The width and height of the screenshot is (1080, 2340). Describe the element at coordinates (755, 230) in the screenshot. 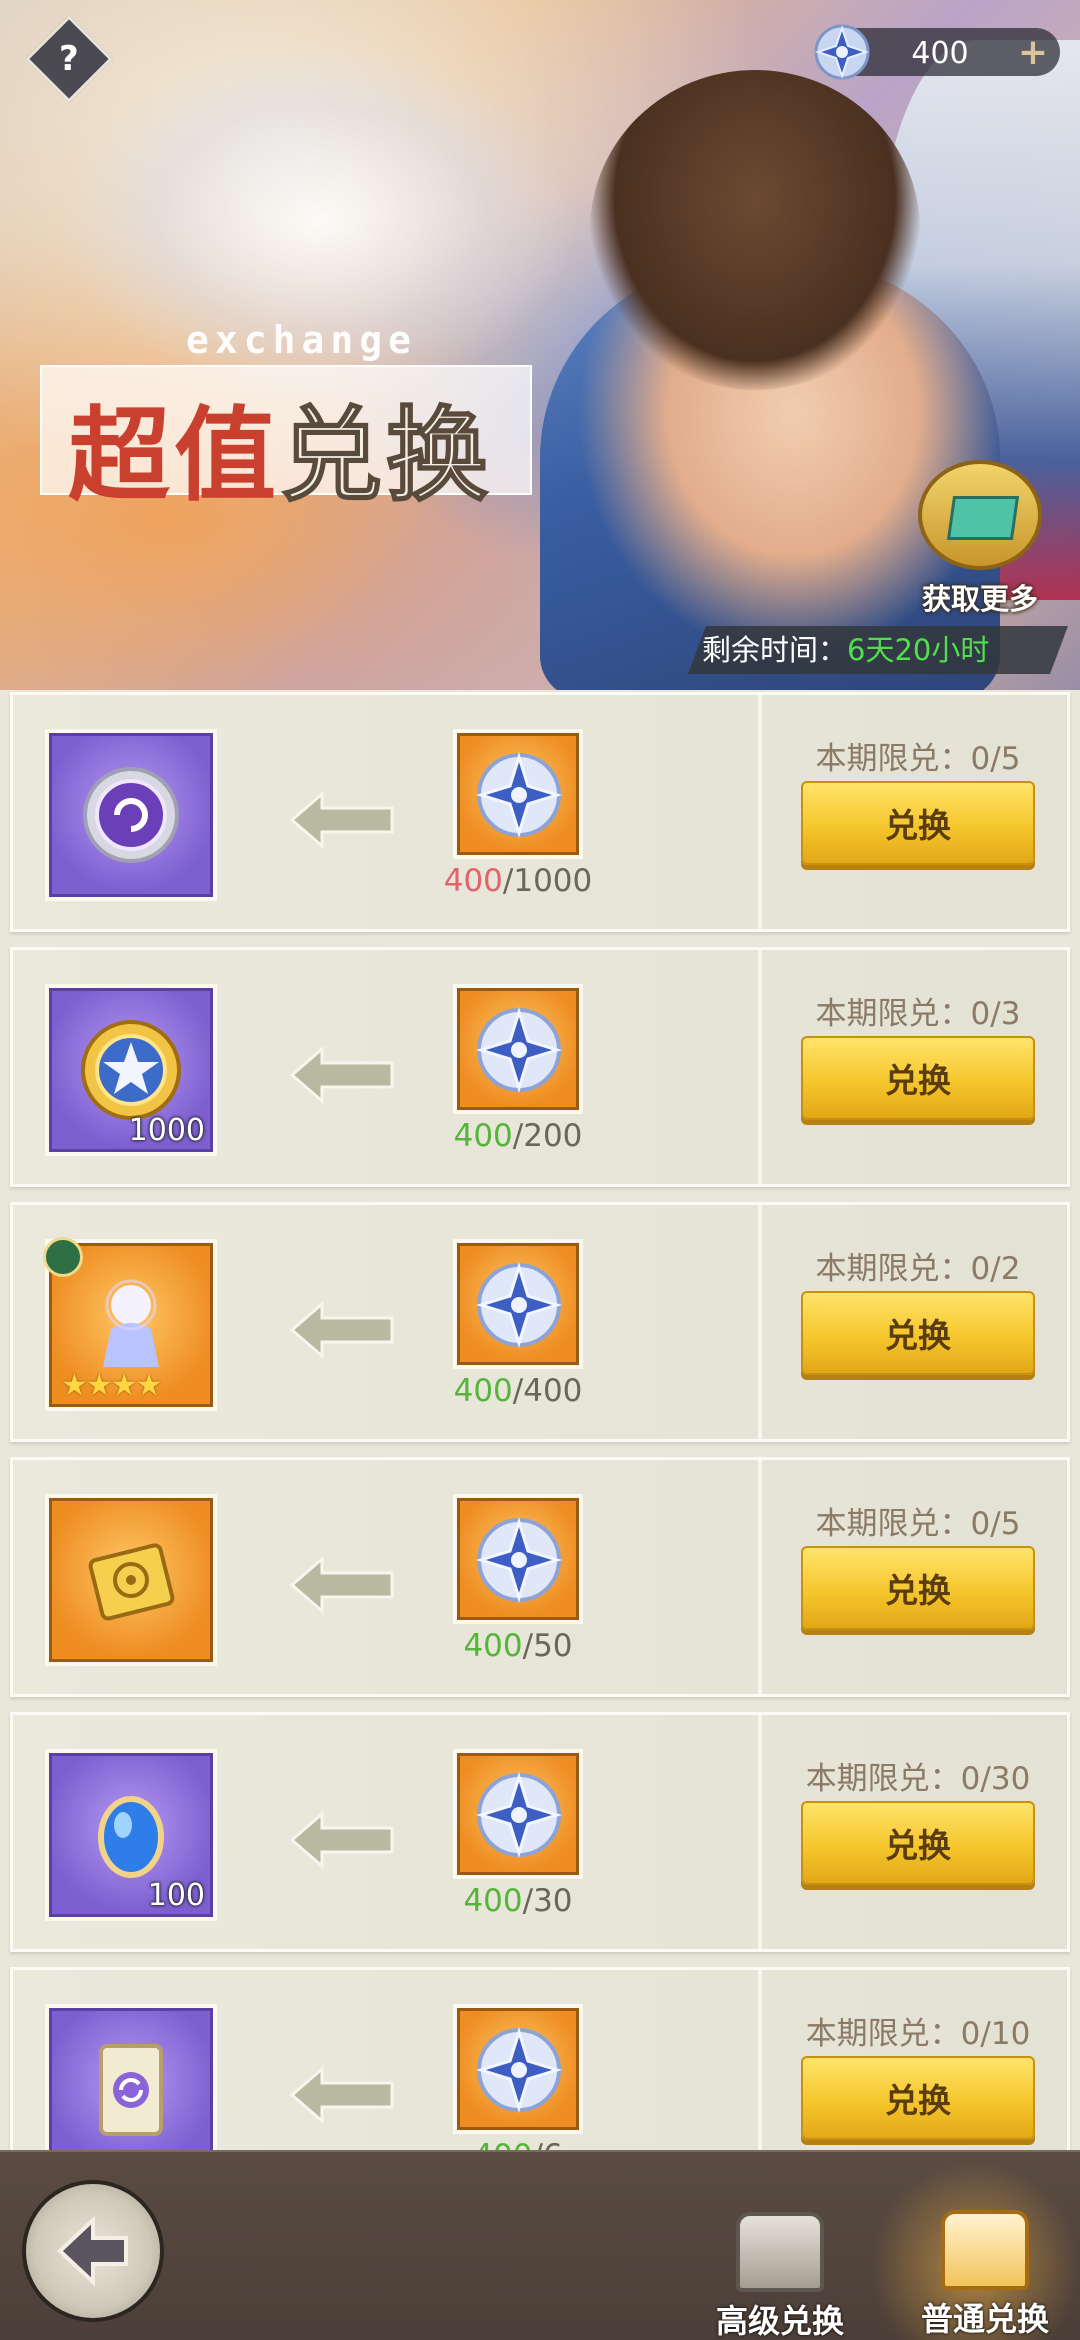

I see `banner-hero-head` at that location.